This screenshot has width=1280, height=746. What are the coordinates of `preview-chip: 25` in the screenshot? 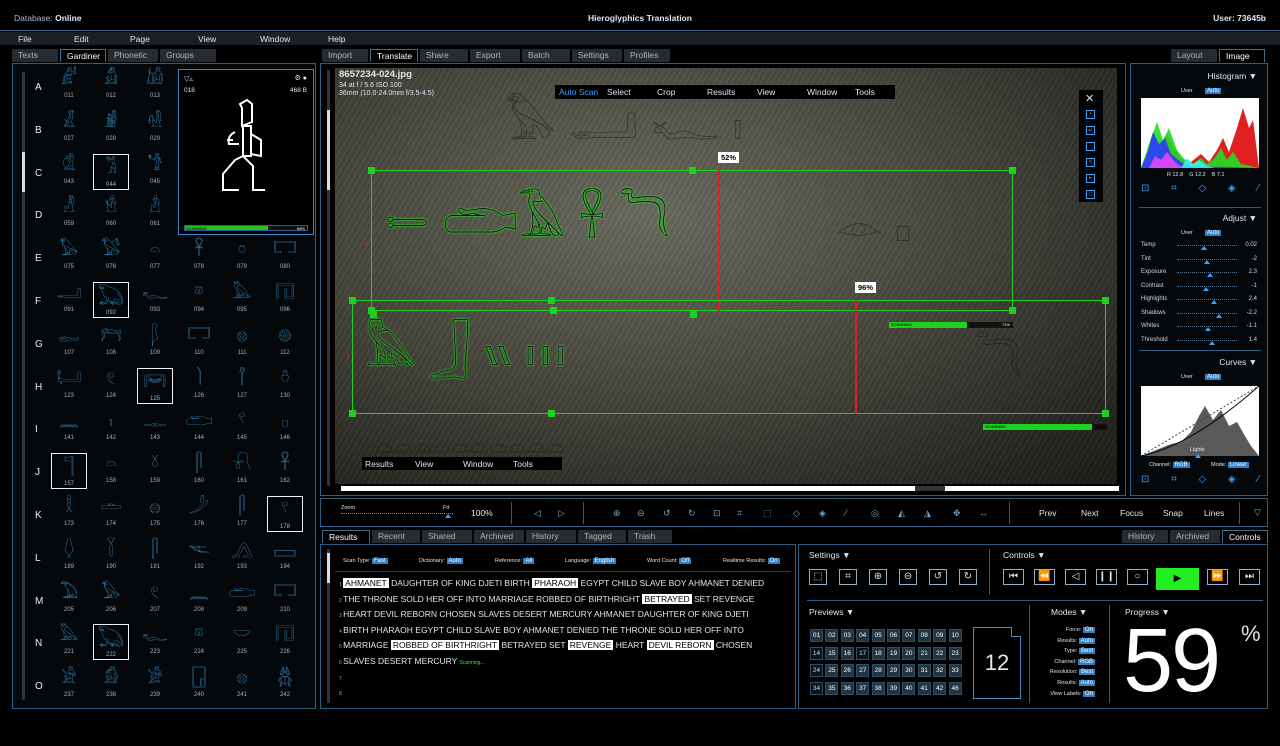 It's located at (832, 670).